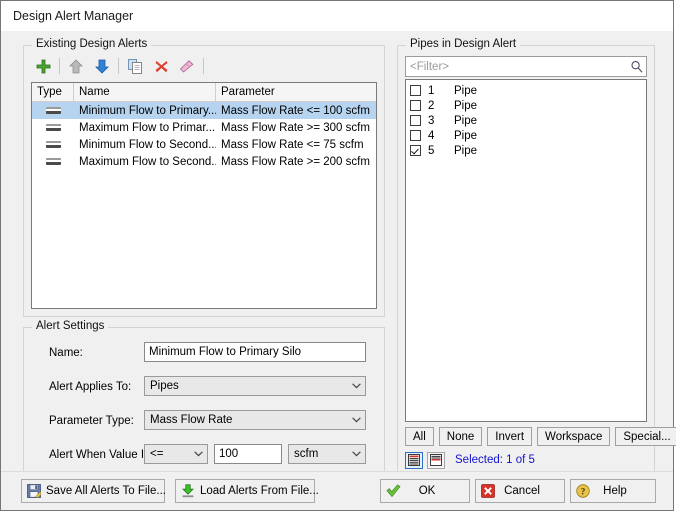  I want to click on copy-icon, so click(134, 66).